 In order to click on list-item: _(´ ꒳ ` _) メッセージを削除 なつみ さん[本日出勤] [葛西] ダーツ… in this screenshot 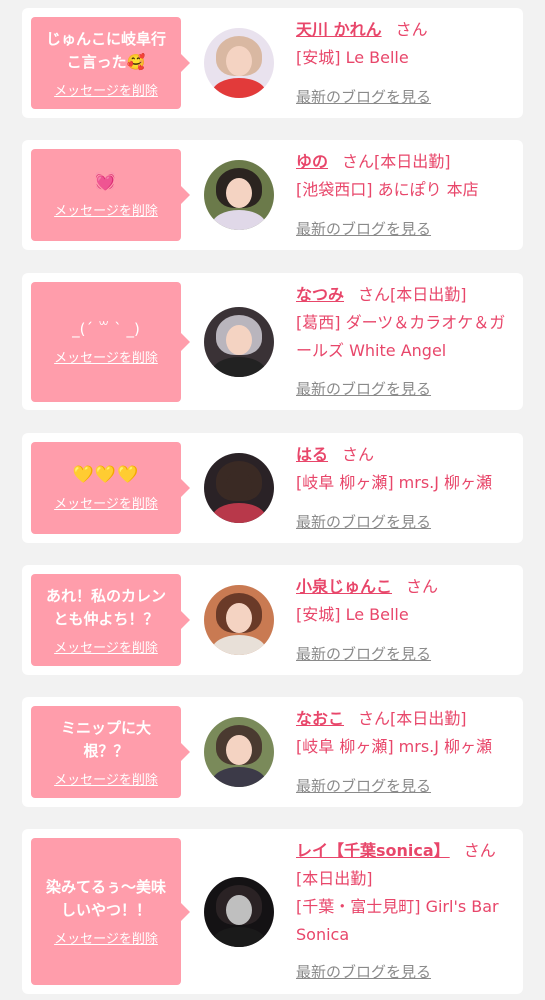, I will do `click(272, 341)`.